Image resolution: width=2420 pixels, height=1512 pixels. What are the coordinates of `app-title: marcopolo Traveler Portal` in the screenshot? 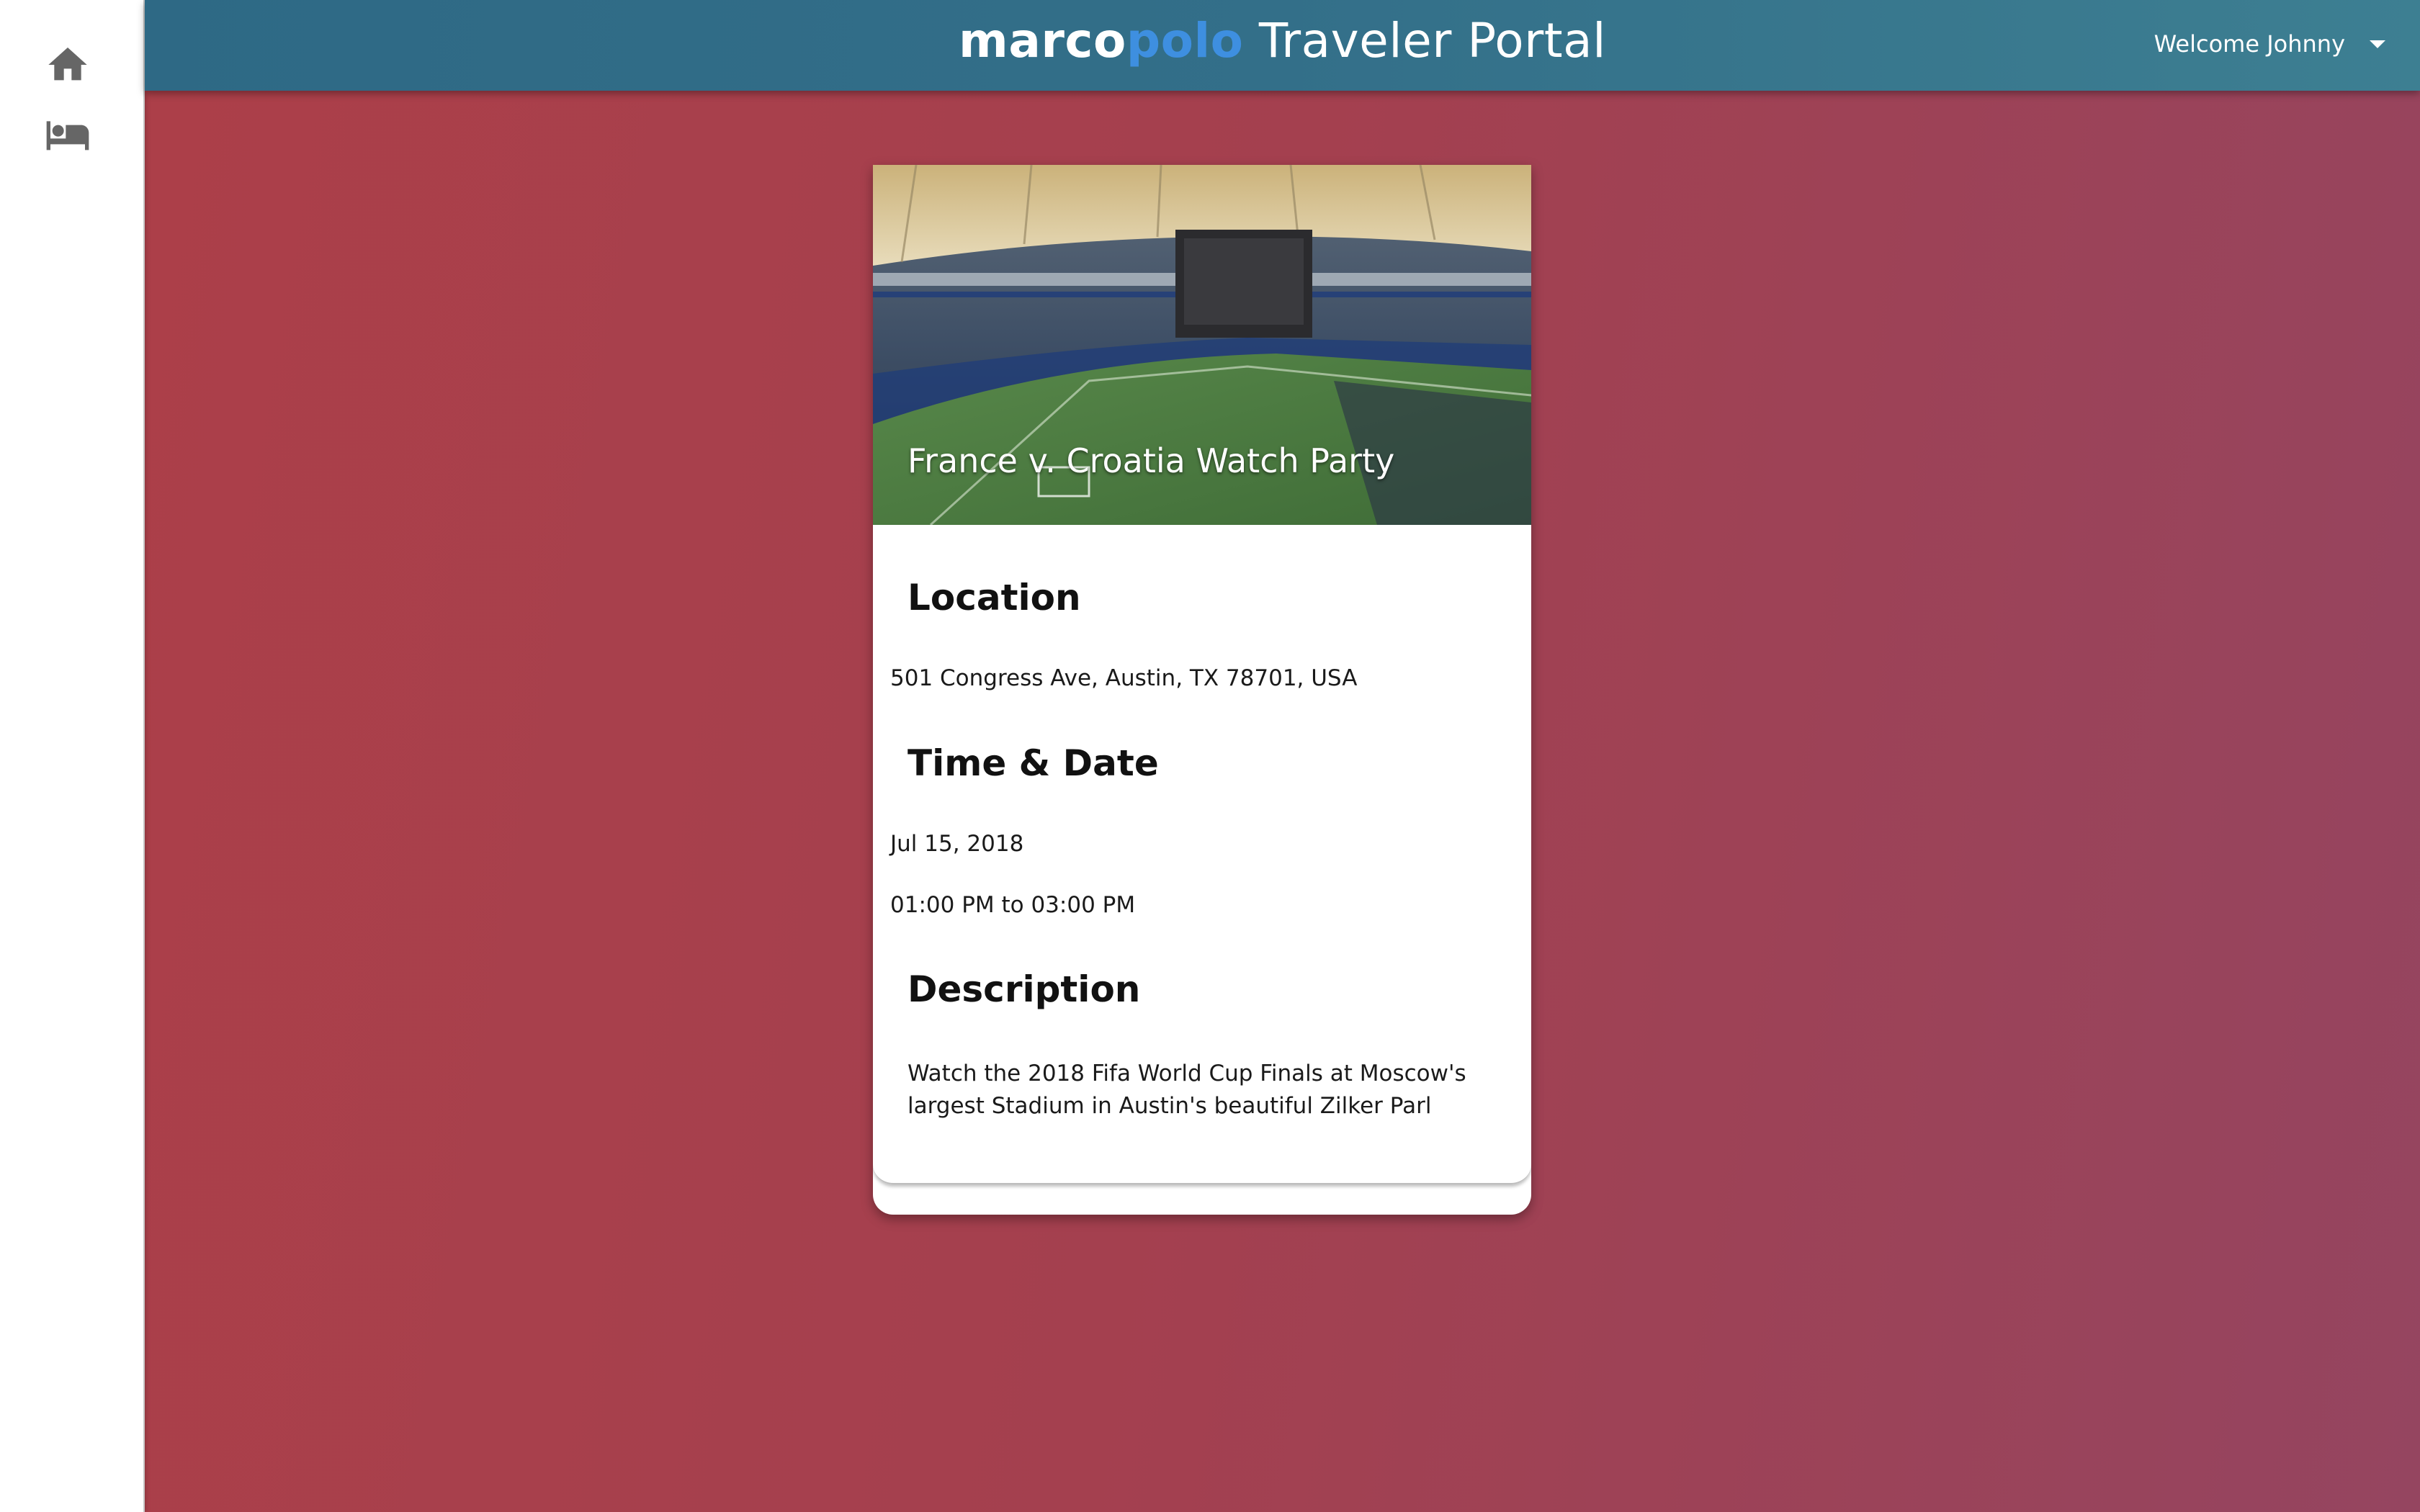 It's located at (1282, 40).